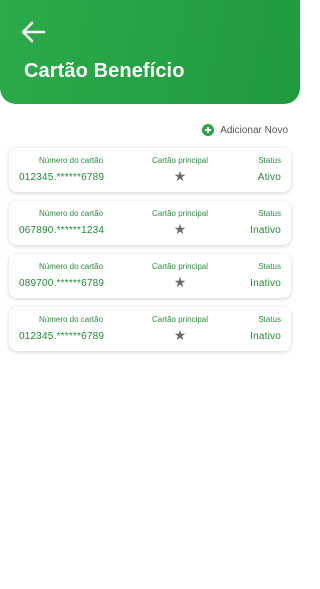  Describe the element at coordinates (208, 130) in the screenshot. I see `plus-circle-icon` at that location.